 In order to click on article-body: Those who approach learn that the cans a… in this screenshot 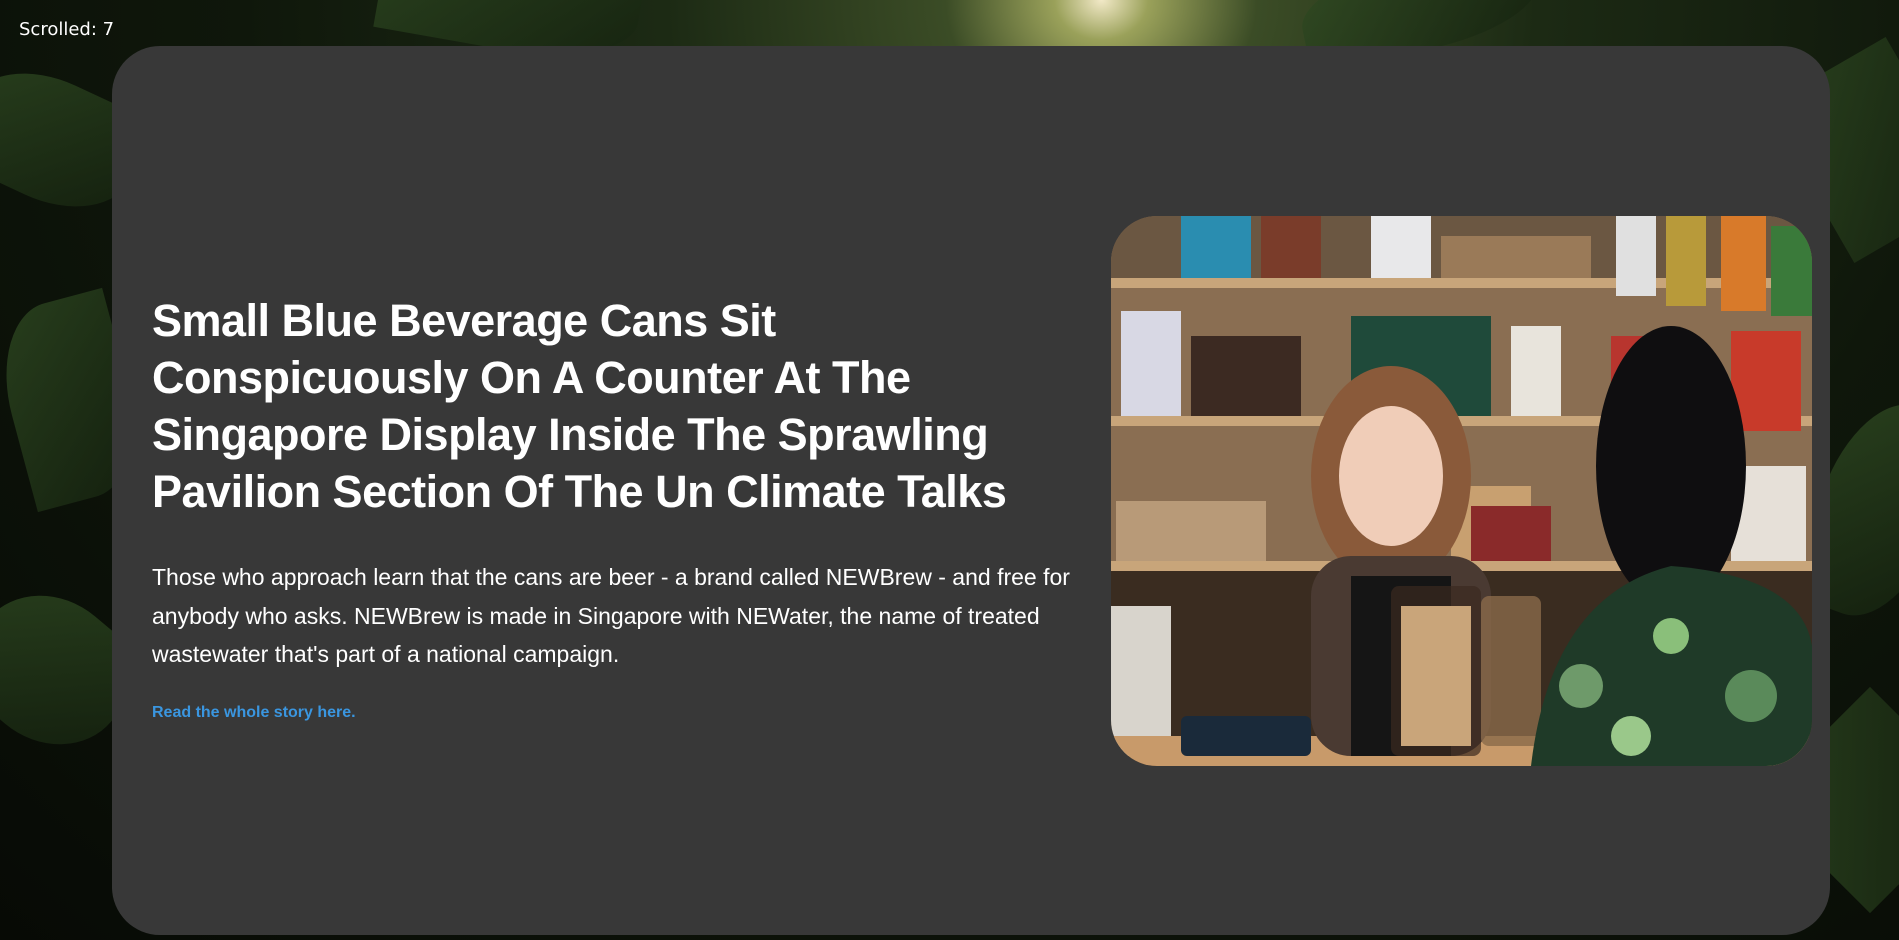, I will do `click(611, 615)`.